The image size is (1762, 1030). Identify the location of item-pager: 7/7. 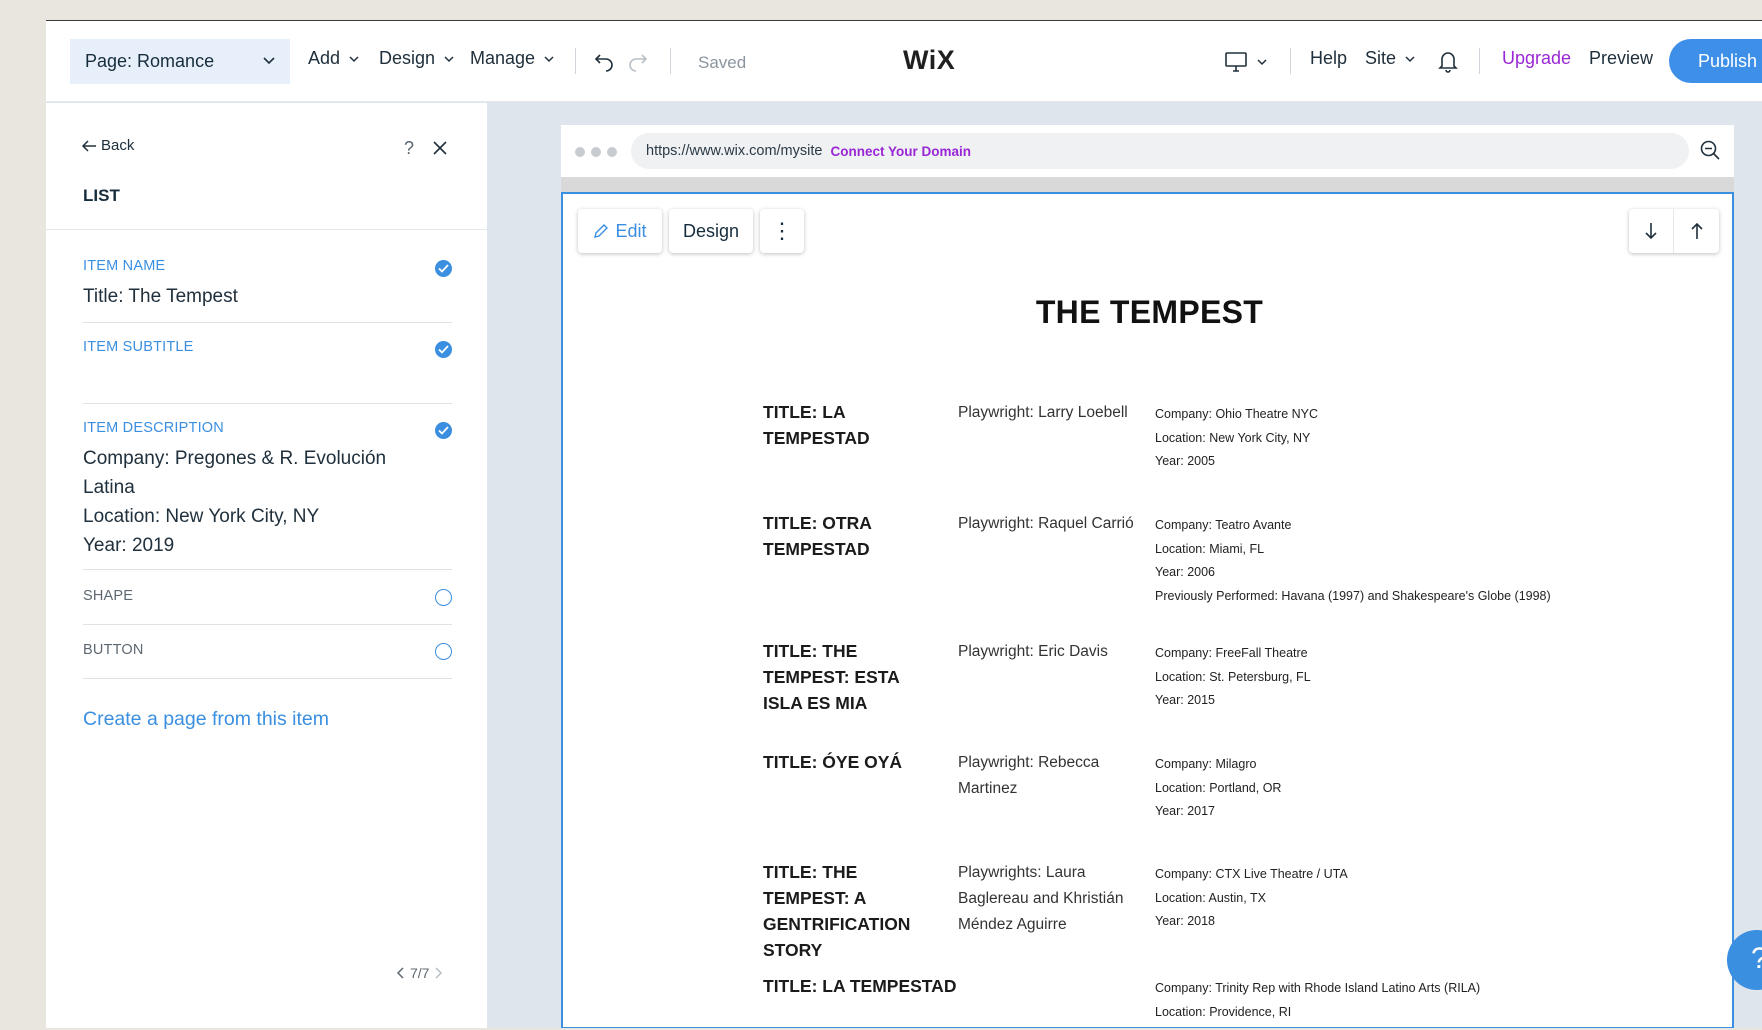
(419, 973).